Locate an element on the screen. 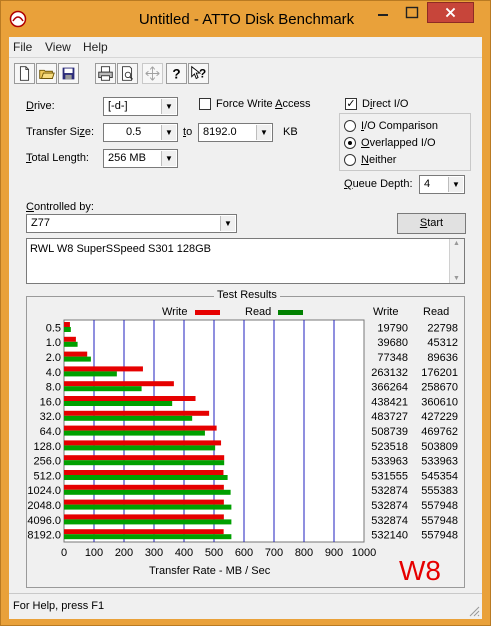  w8-annotation: W8 is located at coordinates (420, 570).